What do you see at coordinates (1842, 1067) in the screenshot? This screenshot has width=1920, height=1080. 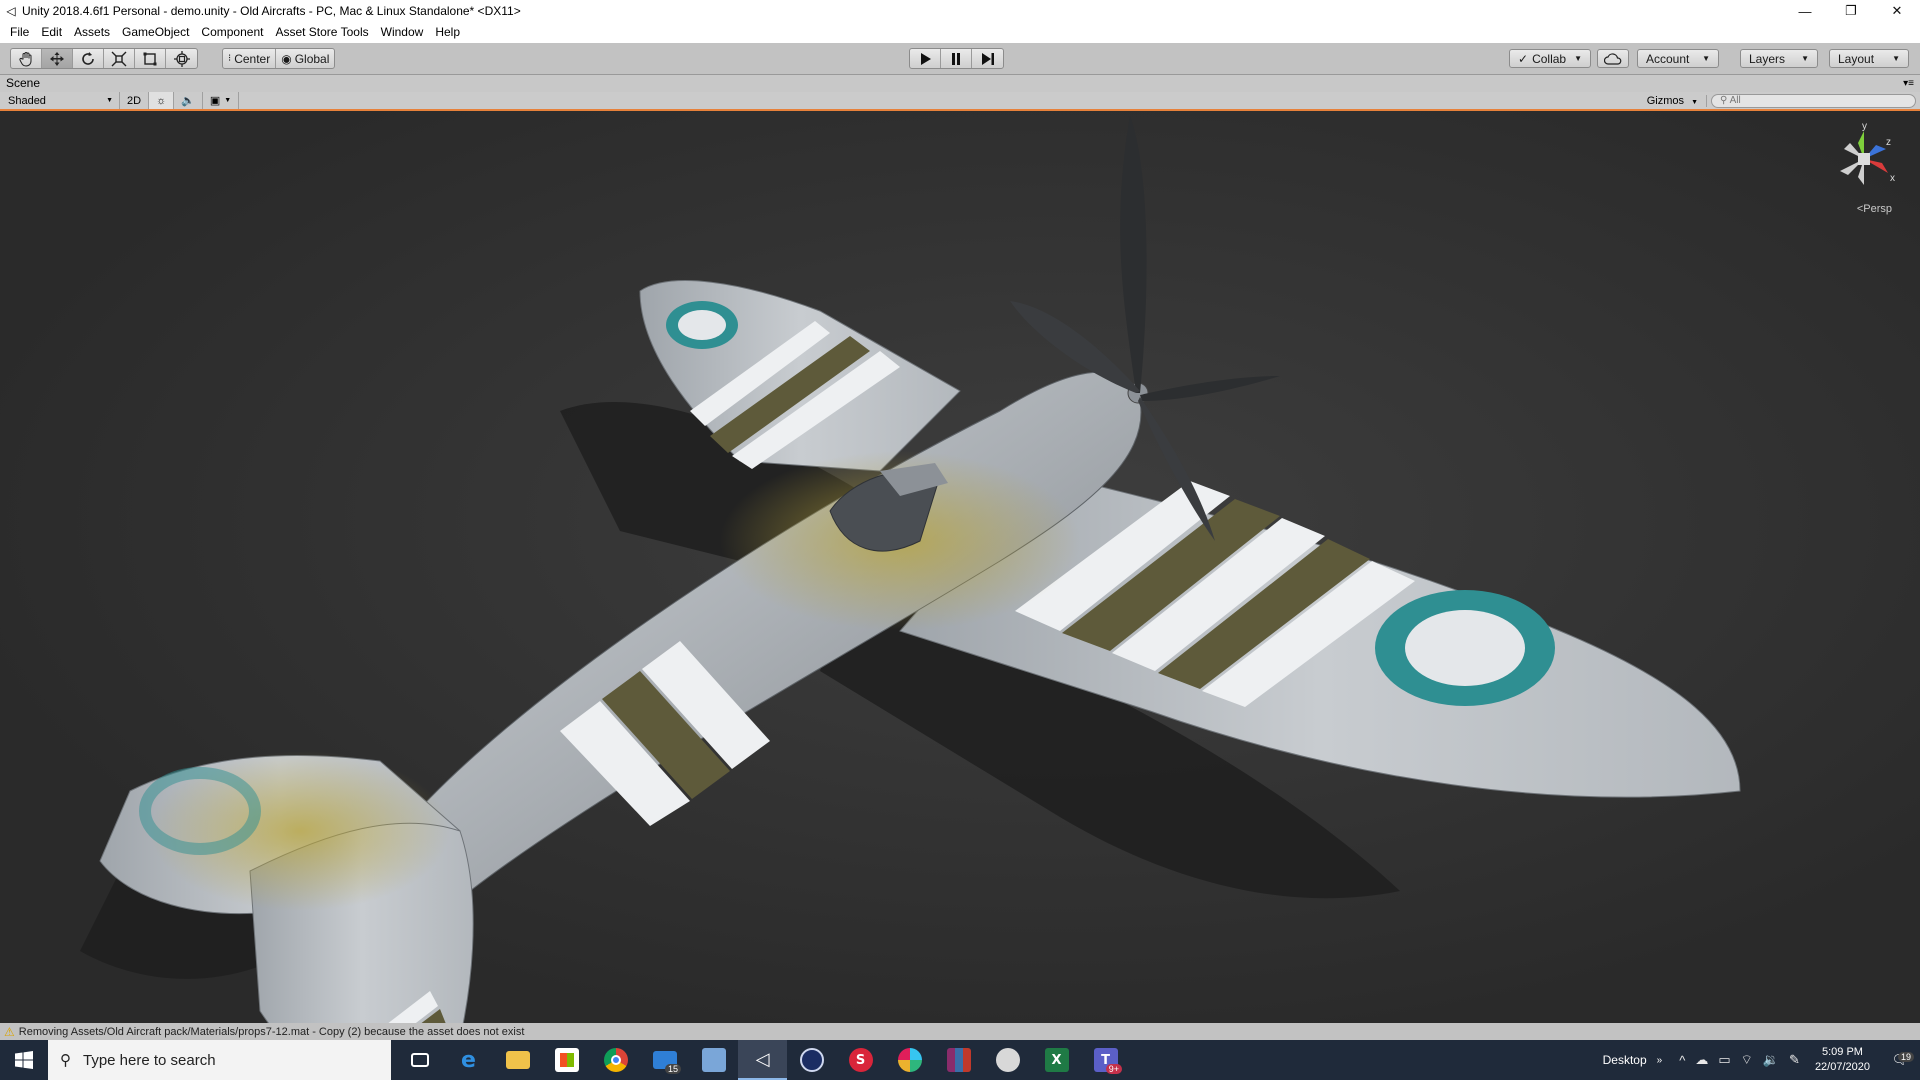 I see `clock-date: 22/07/2020` at bounding box center [1842, 1067].